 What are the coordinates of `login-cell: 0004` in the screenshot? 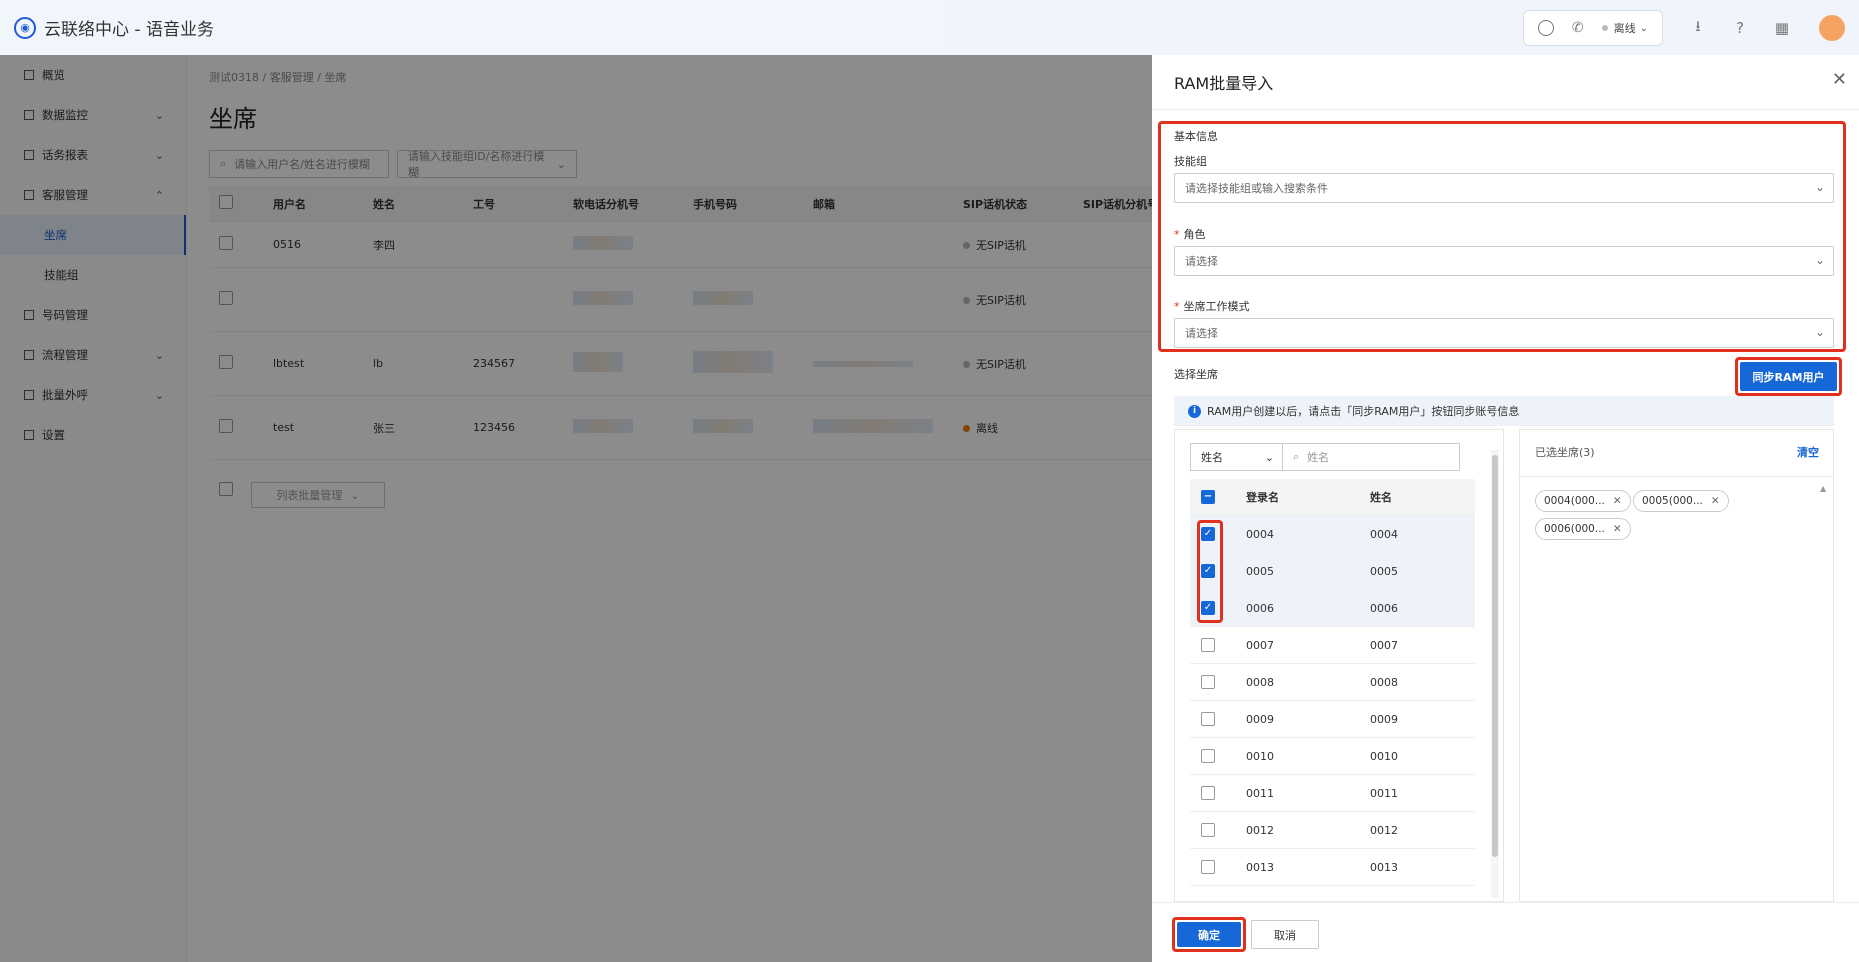 It's located at (1260, 534).